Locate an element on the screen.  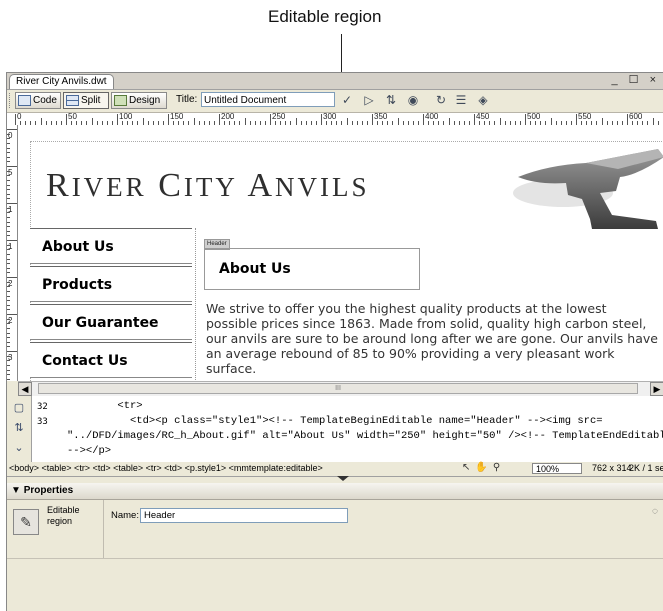
document-tab: River City Anvils.dwt is located at coordinates (61, 81).